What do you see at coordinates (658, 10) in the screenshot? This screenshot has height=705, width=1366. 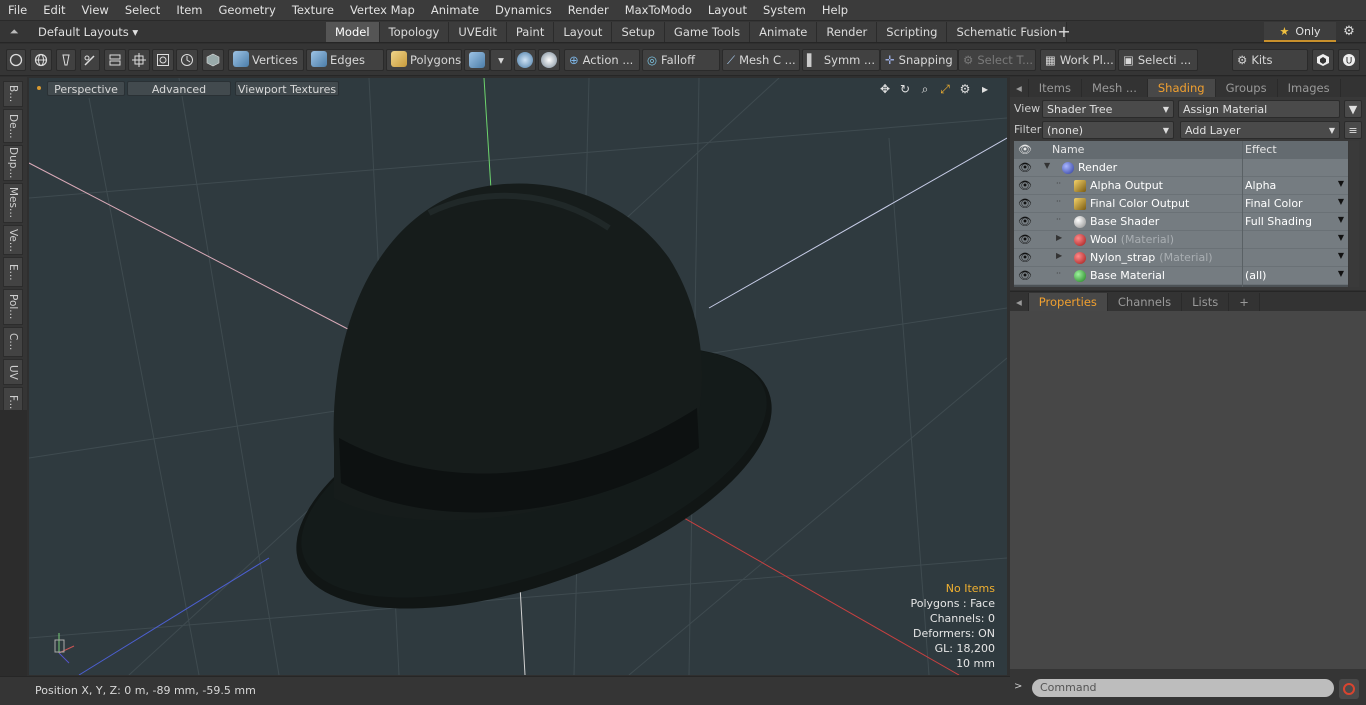 I see `menu-maxtomodo: MaxToModo` at bounding box center [658, 10].